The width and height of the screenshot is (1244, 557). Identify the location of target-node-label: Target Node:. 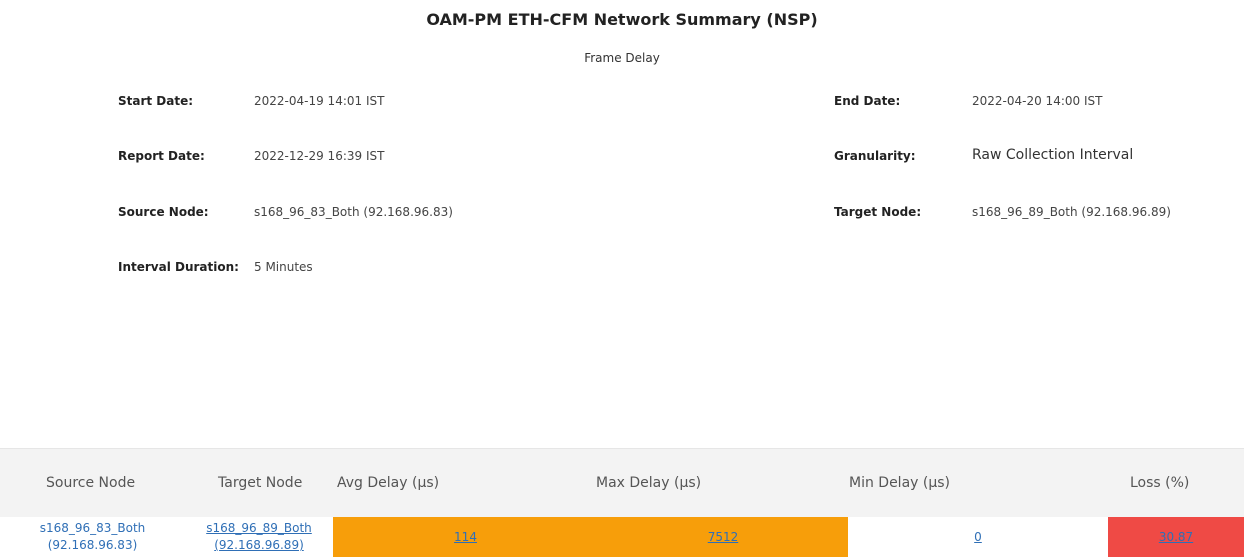
(878, 212).